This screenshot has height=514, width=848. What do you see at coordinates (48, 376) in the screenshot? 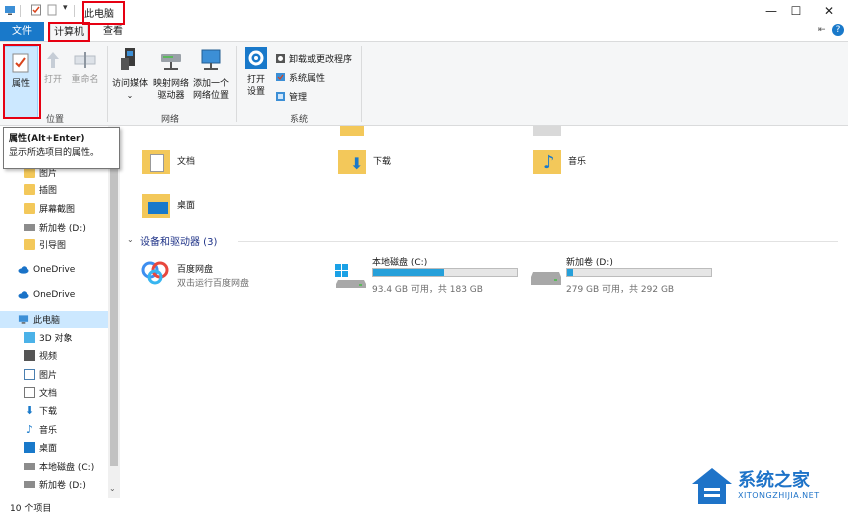
I see `nav-label: 图片` at bounding box center [48, 376].